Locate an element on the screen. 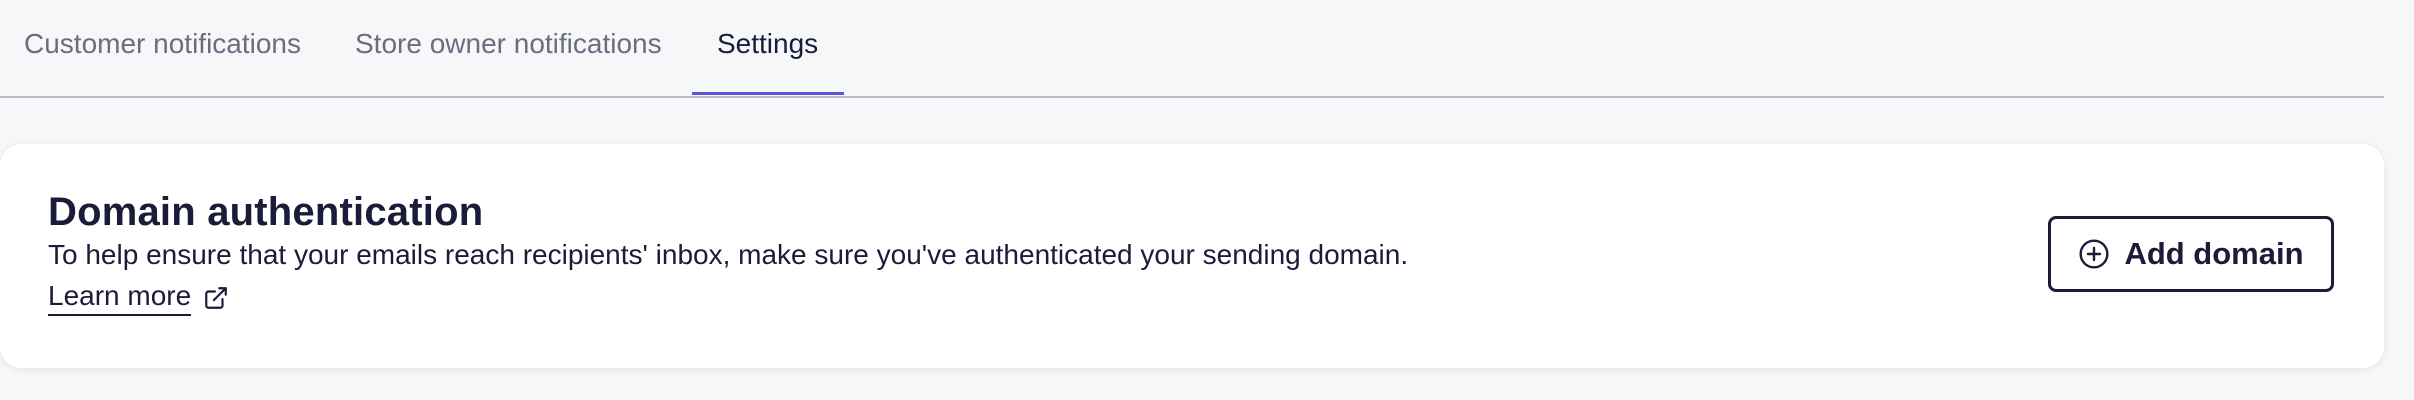  tab-settings: Settings is located at coordinates (767, 44).